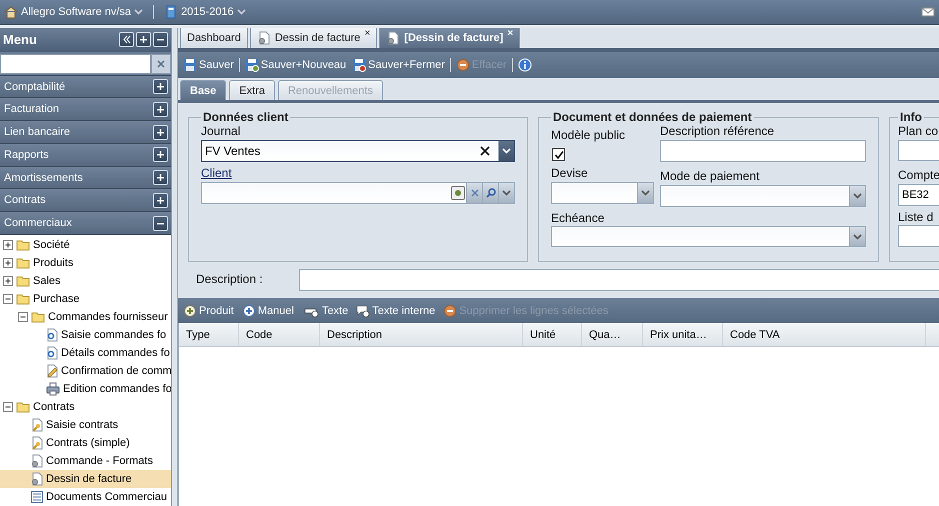  Describe the element at coordinates (325, 311) in the screenshot. I see `toolbar-button: Texte` at that location.